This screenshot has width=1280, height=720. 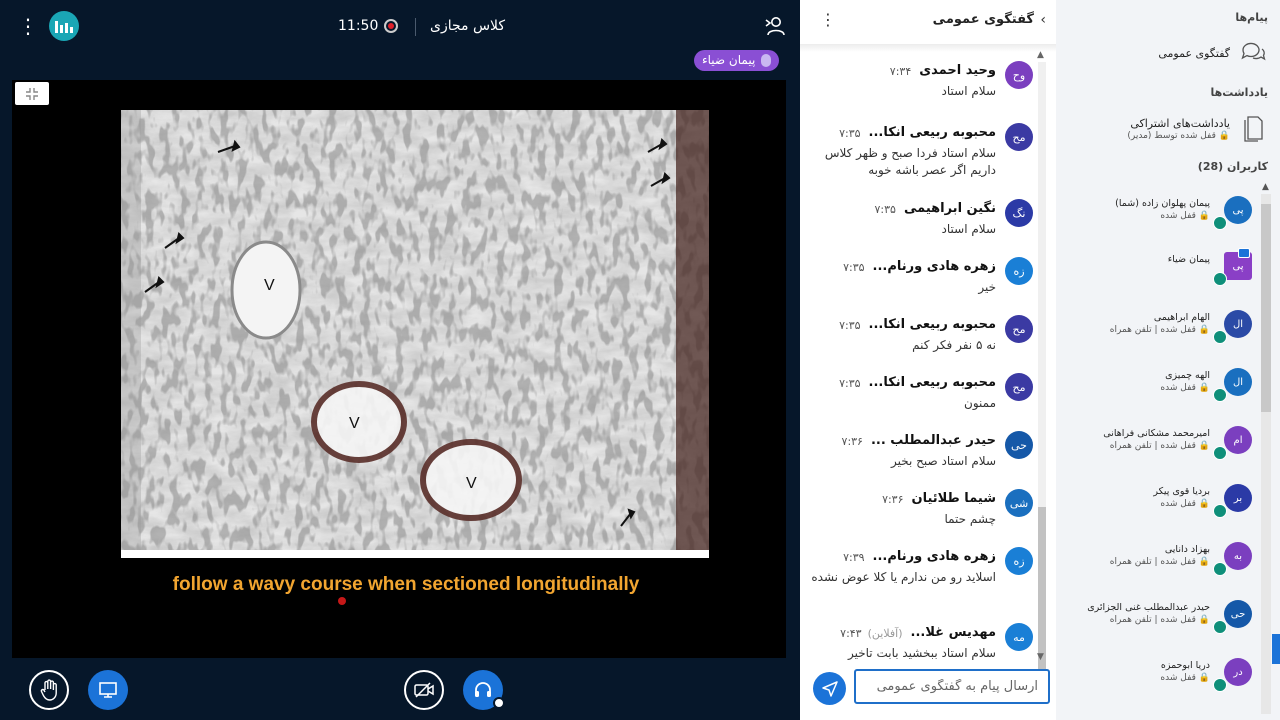 What do you see at coordinates (954, 345) in the screenshot?
I see `message-text: نه ۵ نفر فکر کنم` at bounding box center [954, 345].